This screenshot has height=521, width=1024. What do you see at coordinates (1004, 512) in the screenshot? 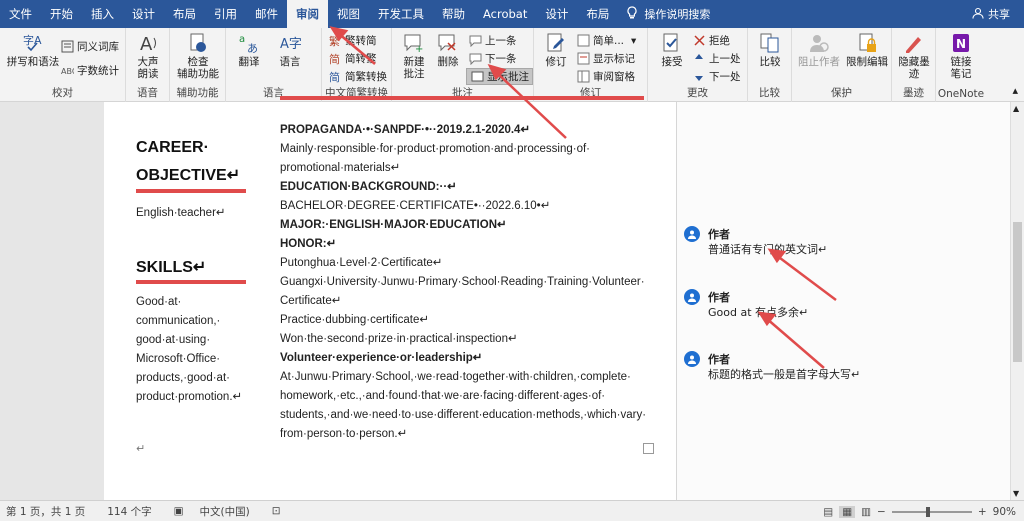
I see `zoom-level: 90%` at bounding box center [1004, 512].